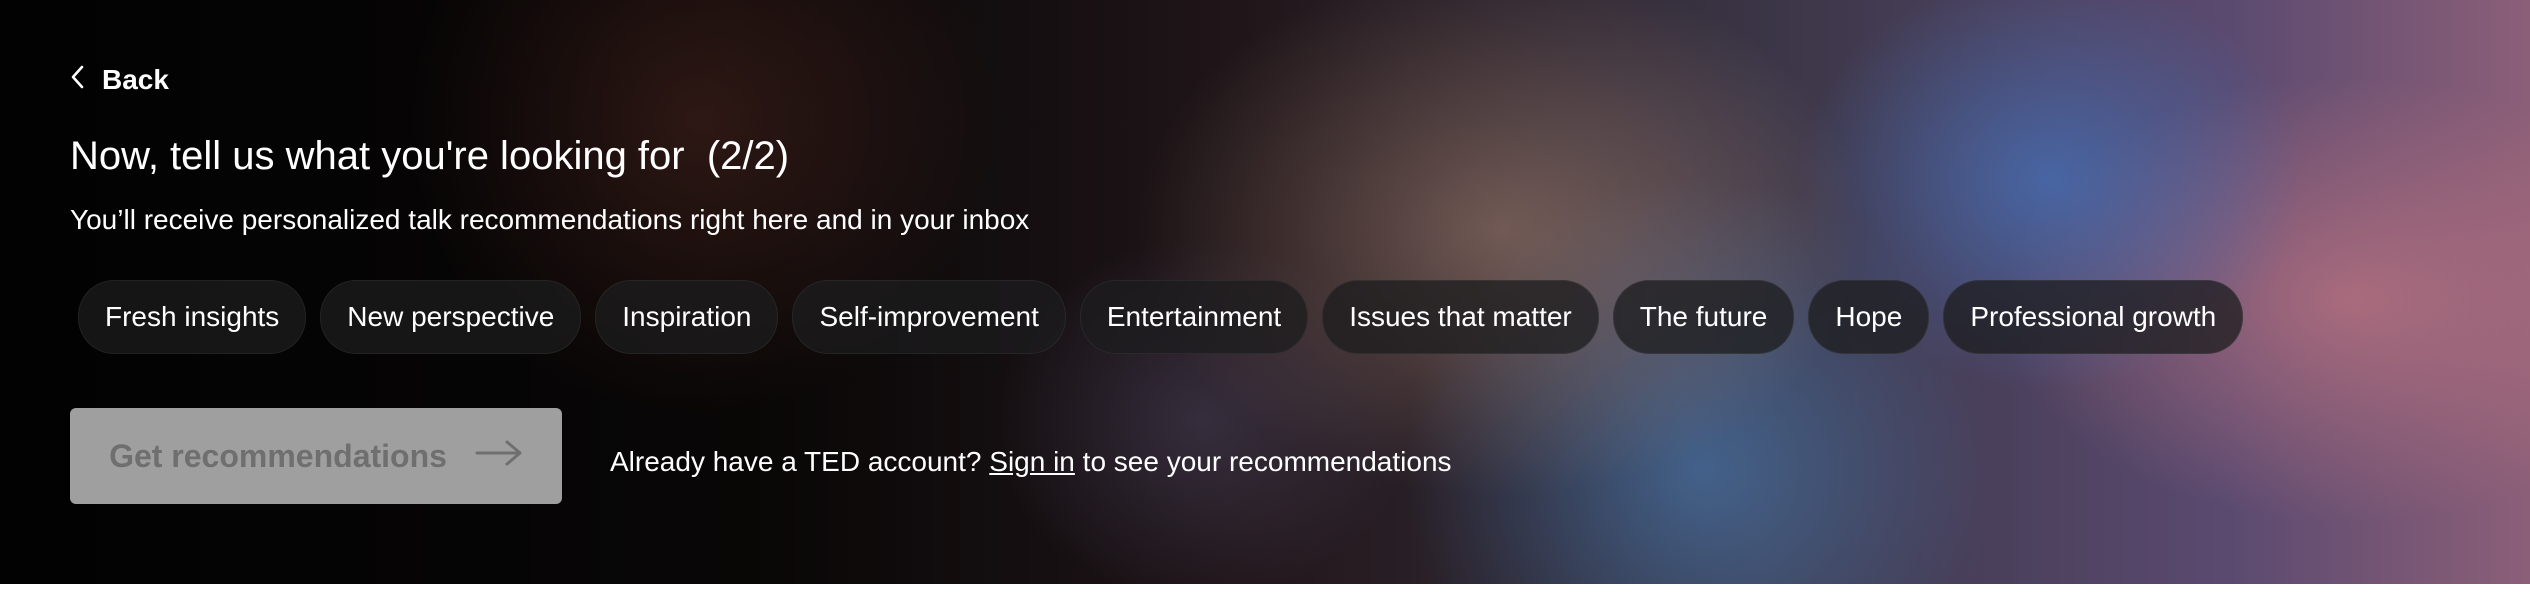  What do you see at coordinates (499, 456) in the screenshot?
I see `arrow-right-icon` at bounding box center [499, 456].